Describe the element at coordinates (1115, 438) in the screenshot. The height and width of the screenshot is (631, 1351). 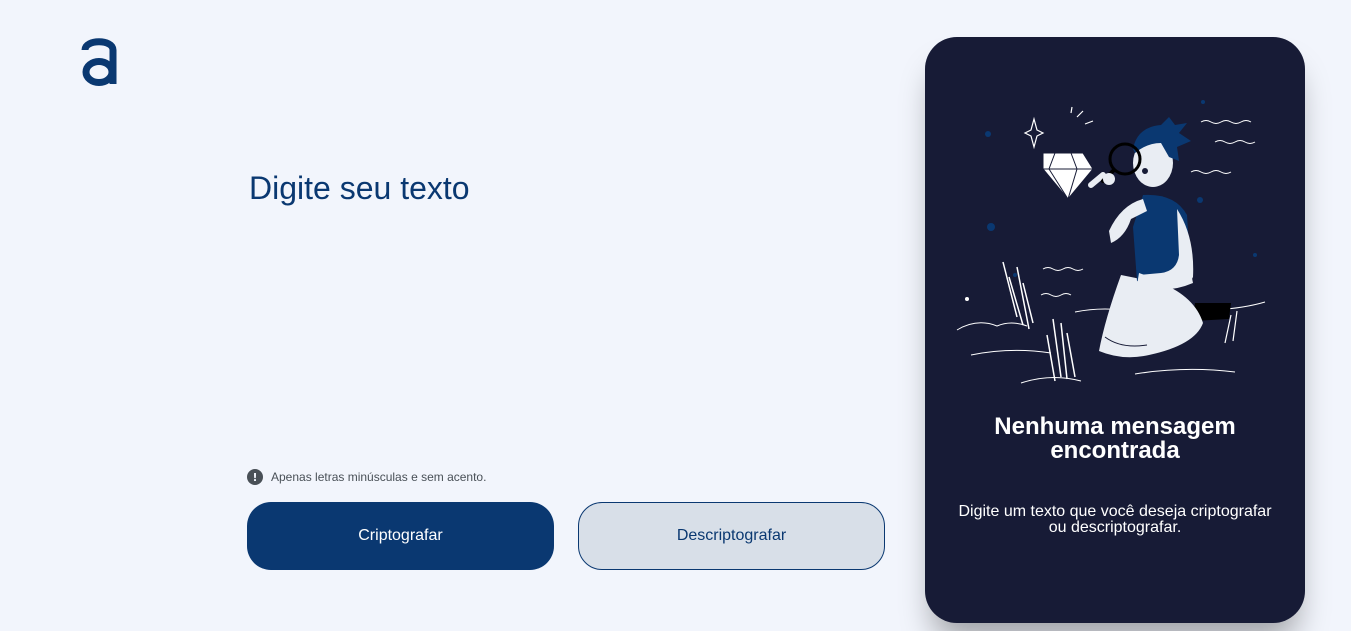
I see `empty-state-title: Nenhuma mensagem encontrada` at that location.